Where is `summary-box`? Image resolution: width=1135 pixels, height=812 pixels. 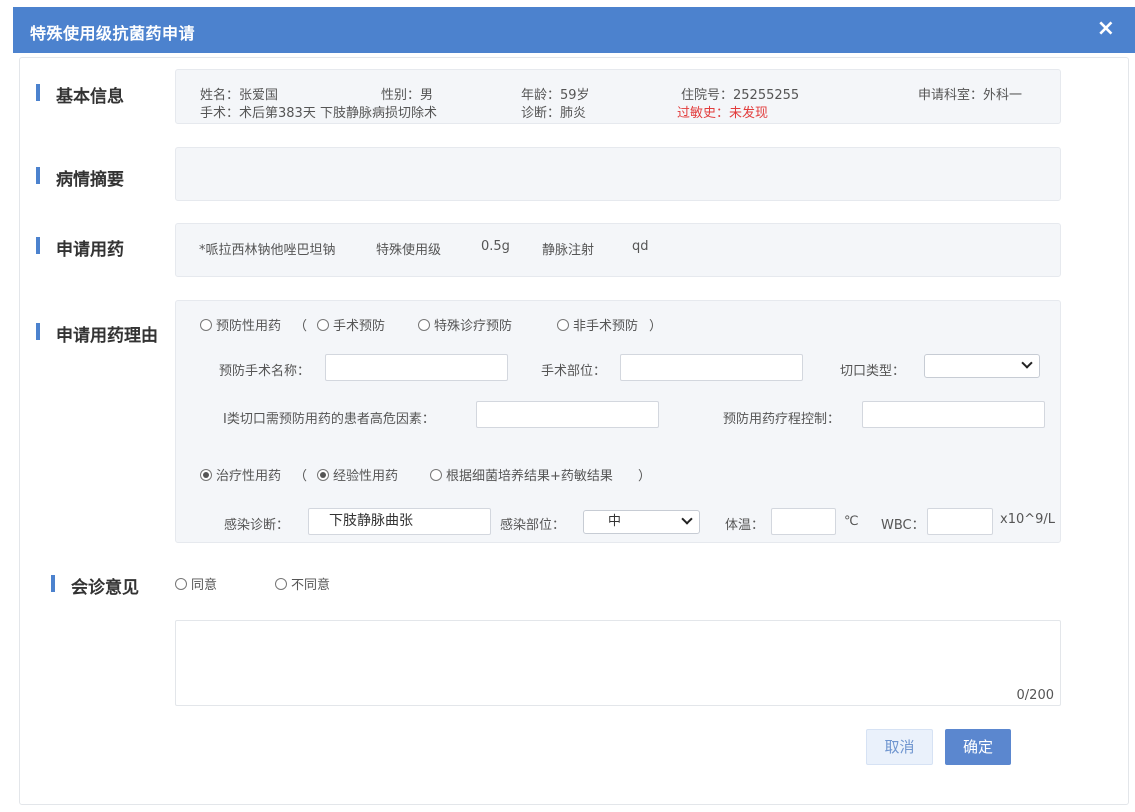
summary-box is located at coordinates (618, 174).